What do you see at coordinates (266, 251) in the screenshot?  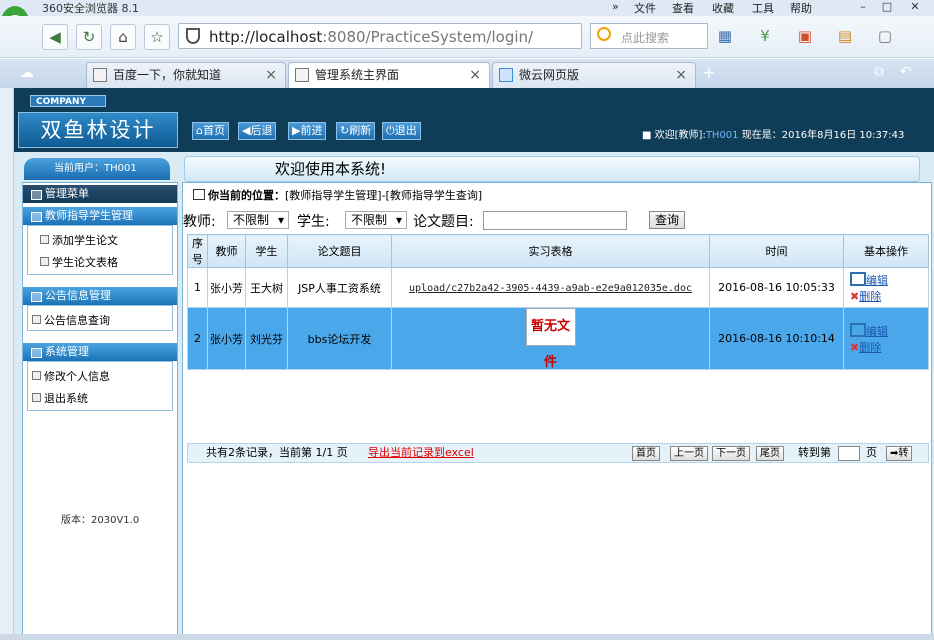 I see `col-header-student: 学生` at bounding box center [266, 251].